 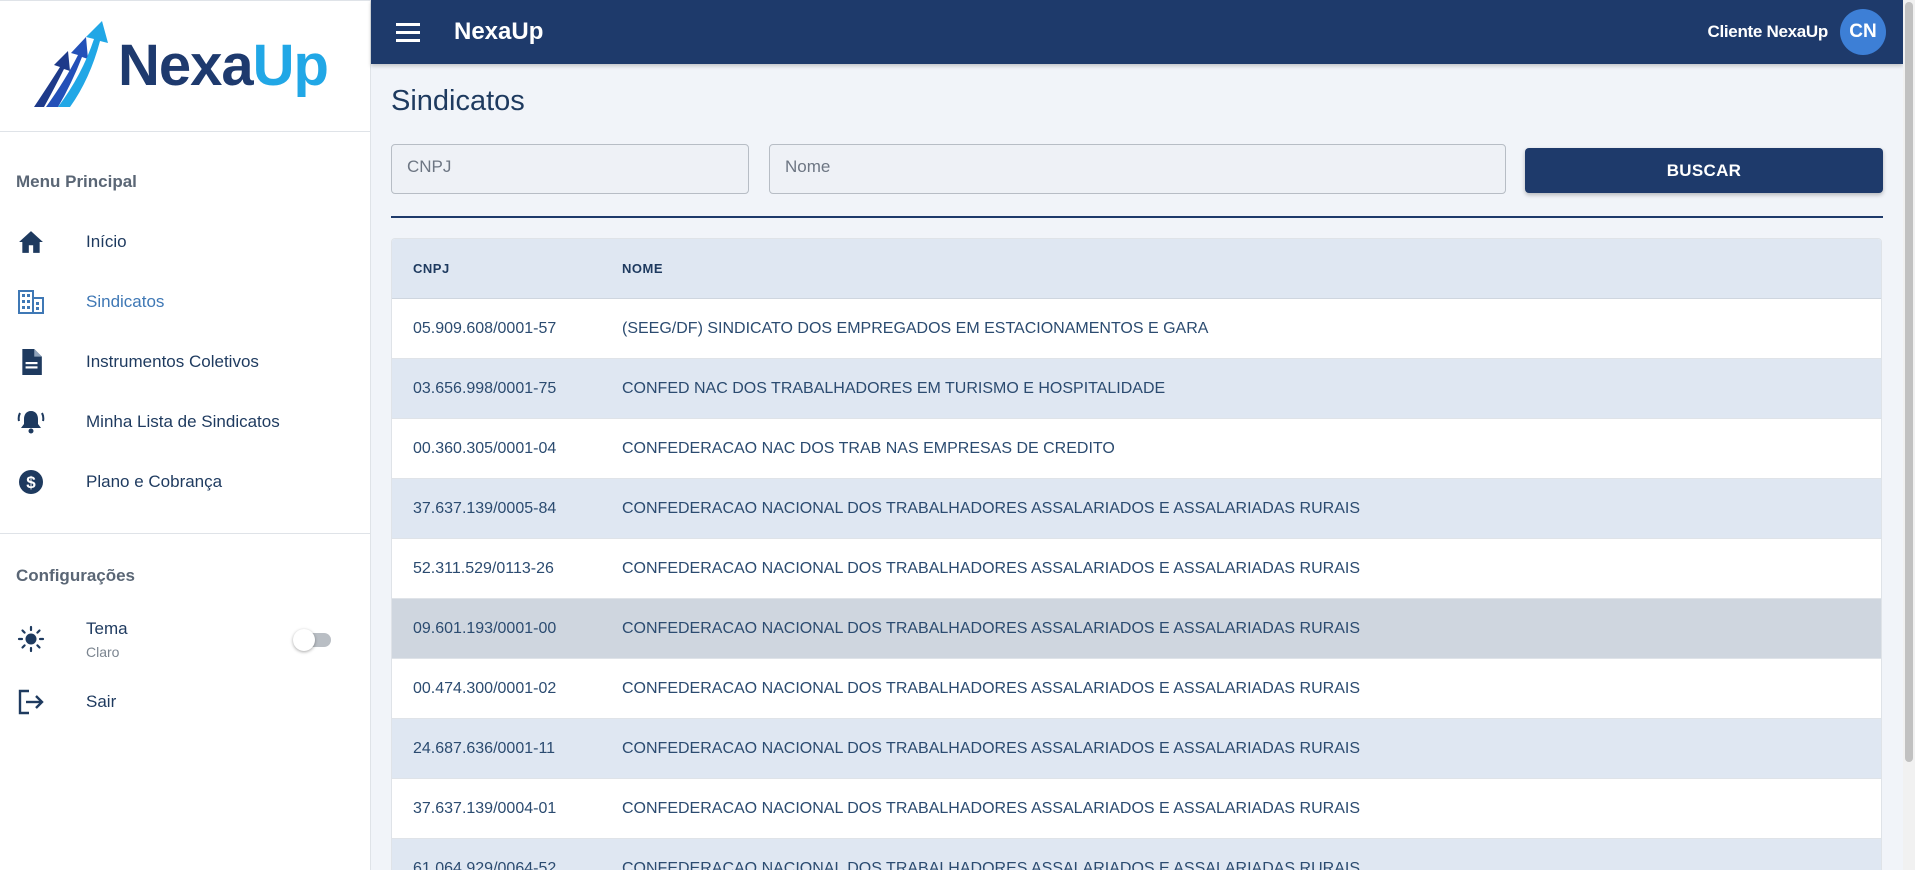 What do you see at coordinates (485, 448) in the screenshot?
I see `cell-cnpj: 00.360.305/0001-04` at bounding box center [485, 448].